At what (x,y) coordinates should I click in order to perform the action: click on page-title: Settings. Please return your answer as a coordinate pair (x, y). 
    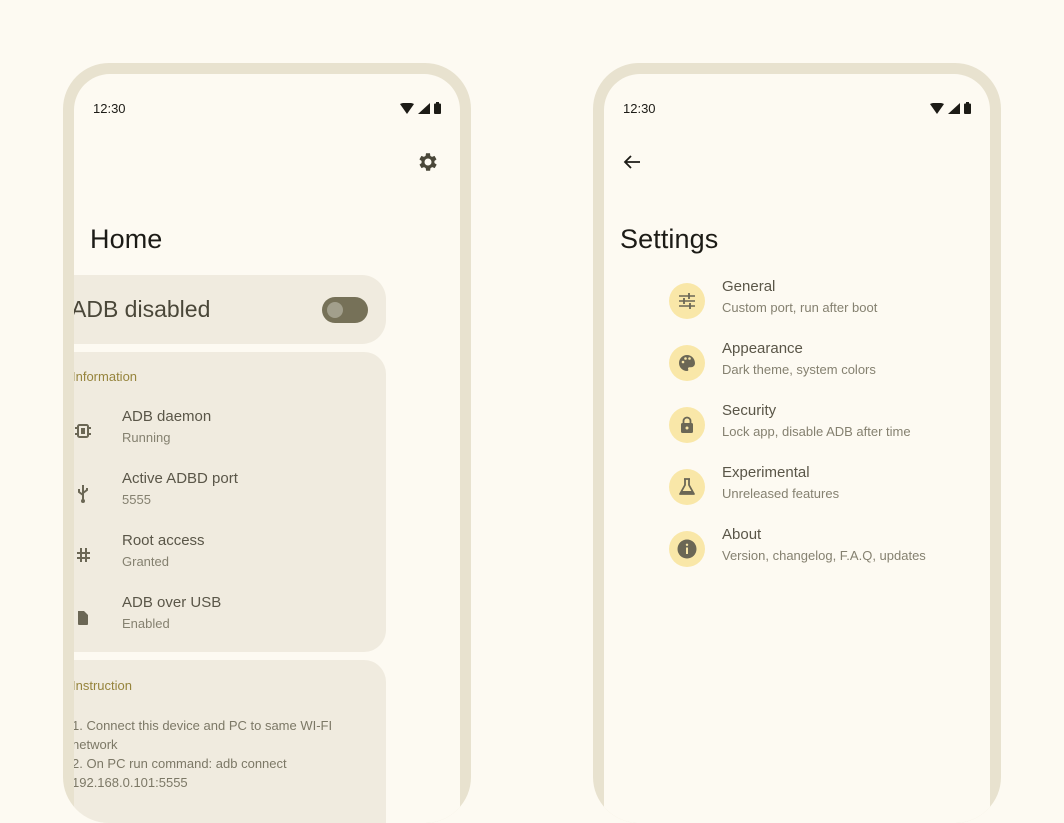
    Looking at the image, I should click on (669, 239).